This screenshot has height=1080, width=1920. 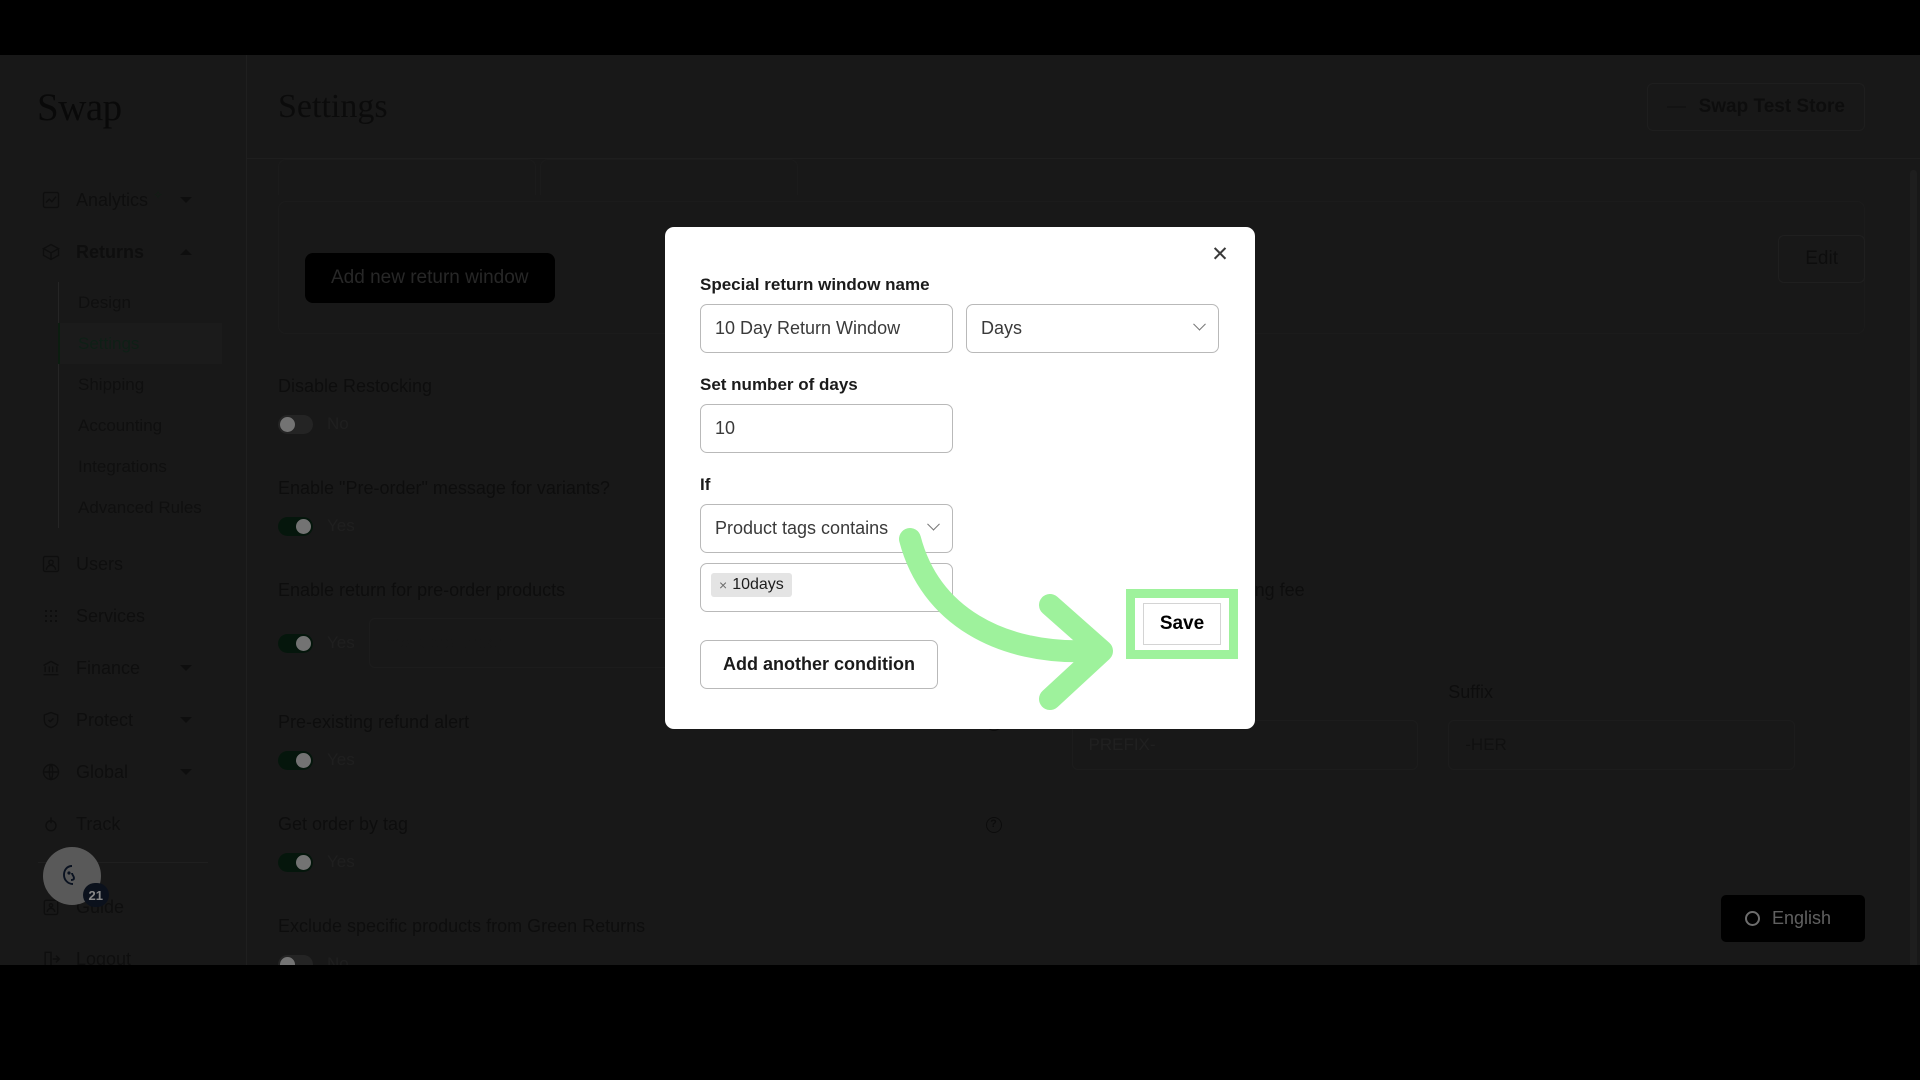 I want to click on modal-name-label: Special return window name, so click(x=815, y=284).